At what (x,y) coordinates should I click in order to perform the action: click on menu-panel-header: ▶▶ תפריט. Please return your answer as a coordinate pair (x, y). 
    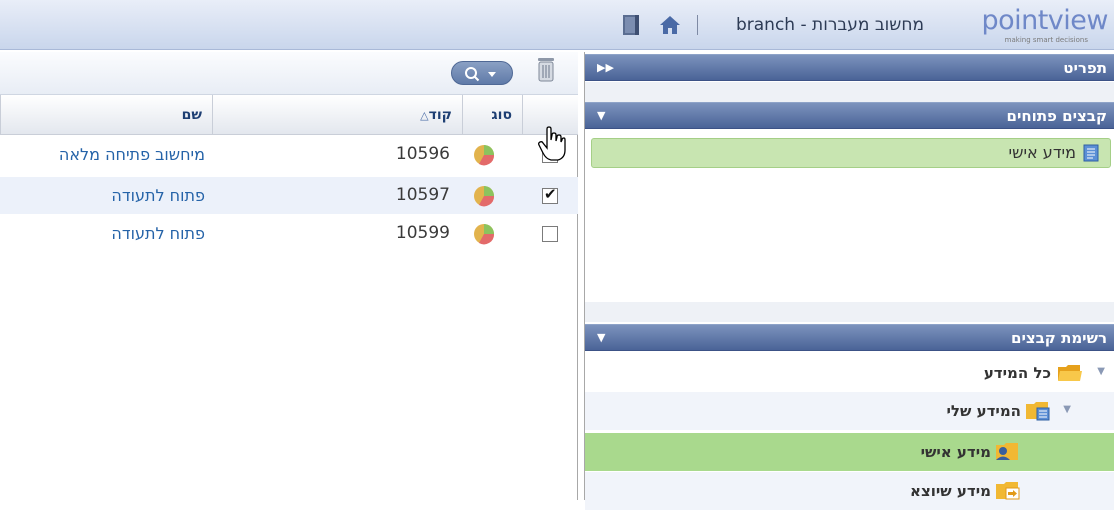
    Looking at the image, I should click on (849, 67).